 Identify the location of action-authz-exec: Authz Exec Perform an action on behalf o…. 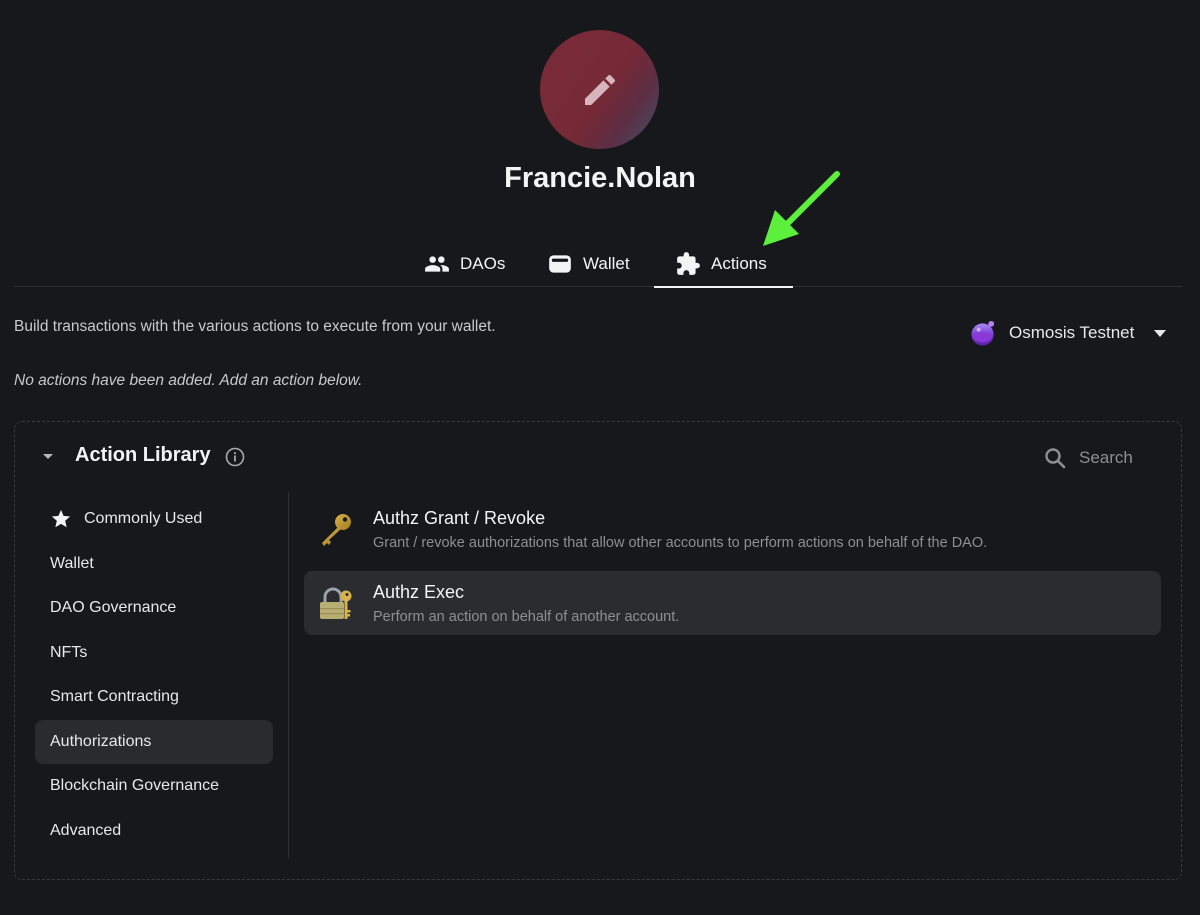
(732, 603).